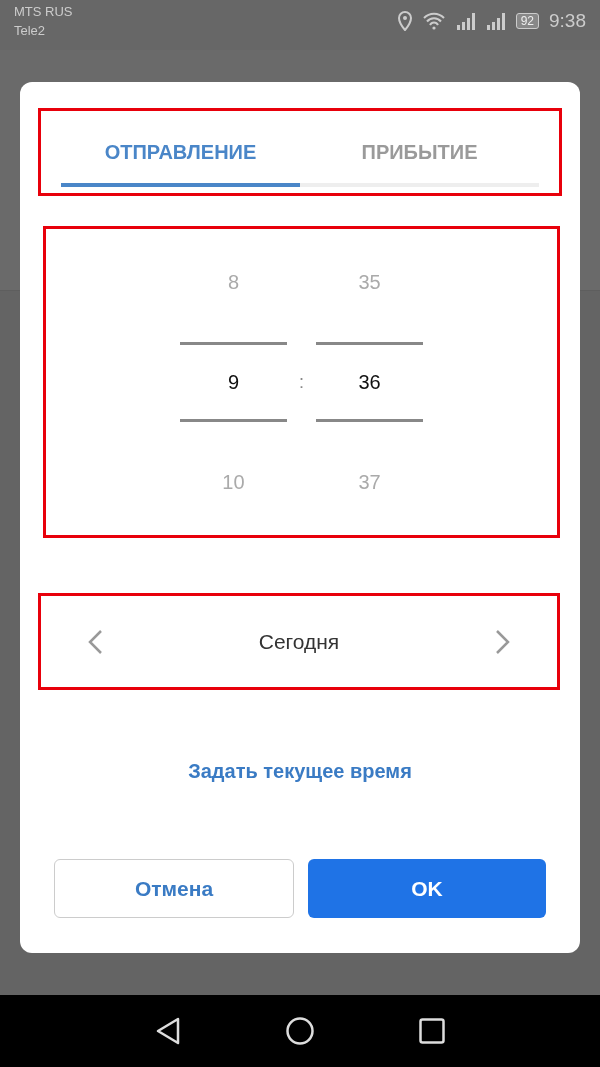 This screenshot has width=600, height=1067. I want to click on tab: ПРИБЫТИЕ, so click(419, 164).